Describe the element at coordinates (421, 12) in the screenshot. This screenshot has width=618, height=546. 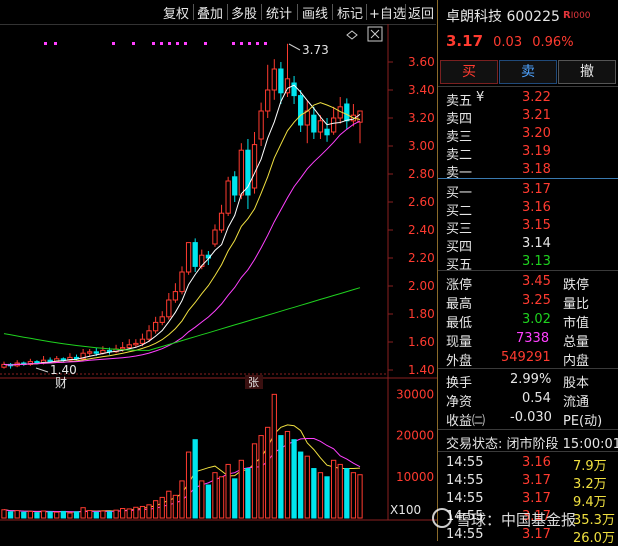
I see `back-button: 返回` at that location.